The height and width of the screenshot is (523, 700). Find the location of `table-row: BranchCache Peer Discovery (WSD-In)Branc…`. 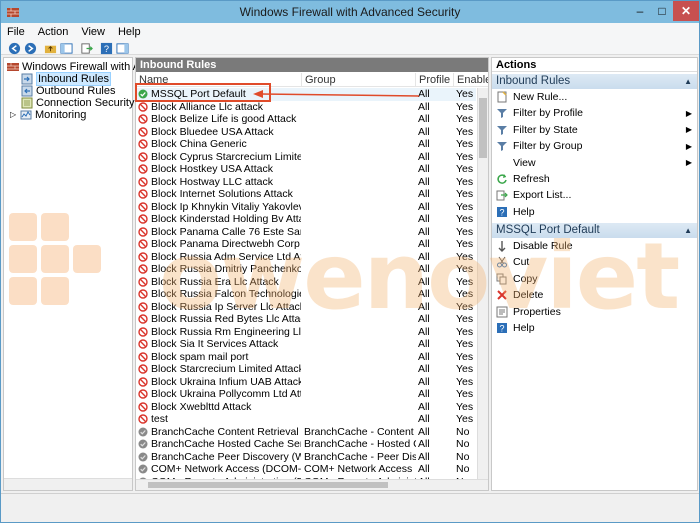

table-row: BranchCache Peer Discovery (WSD-In)Branc… is located at coordinates (306, 457).